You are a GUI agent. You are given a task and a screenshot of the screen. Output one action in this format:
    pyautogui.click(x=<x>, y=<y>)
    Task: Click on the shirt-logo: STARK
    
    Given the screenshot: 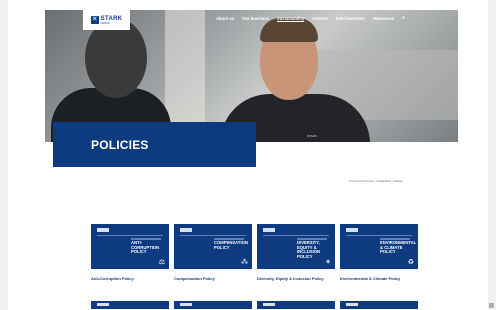 What is the action you would take?
    pyautogui.click(x=312, y=136)
    